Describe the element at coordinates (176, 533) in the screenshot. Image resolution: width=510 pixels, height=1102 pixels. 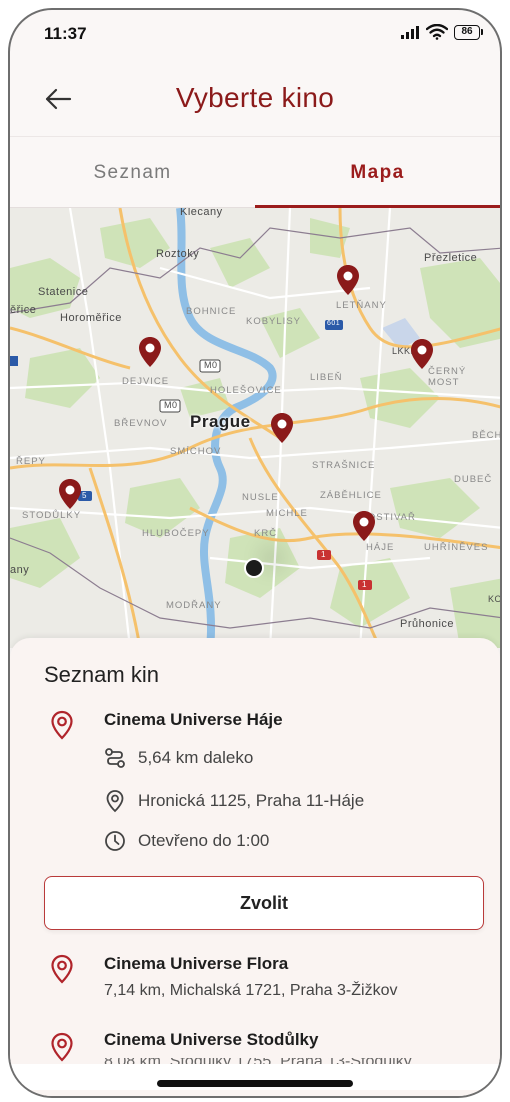
I see `map-label-hlubocepy: HLUBOČEPY` at that location.